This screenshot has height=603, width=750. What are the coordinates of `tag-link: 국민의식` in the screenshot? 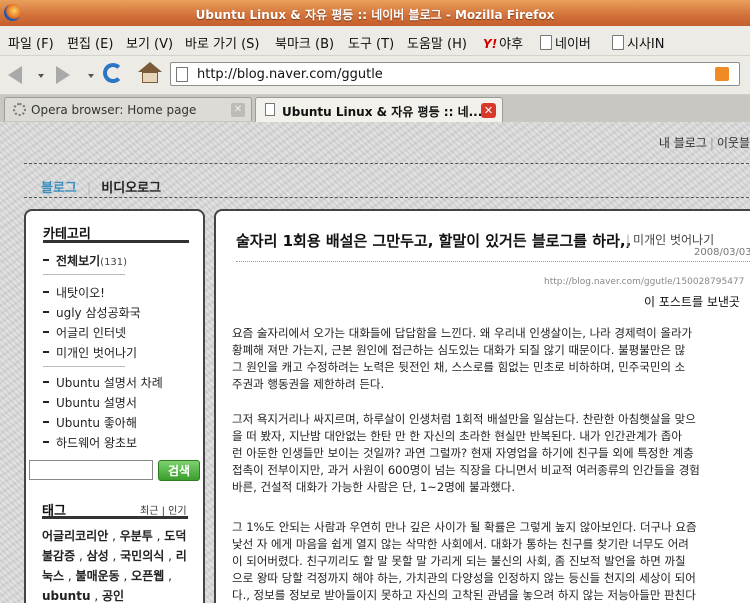 It's located at (142, 556).